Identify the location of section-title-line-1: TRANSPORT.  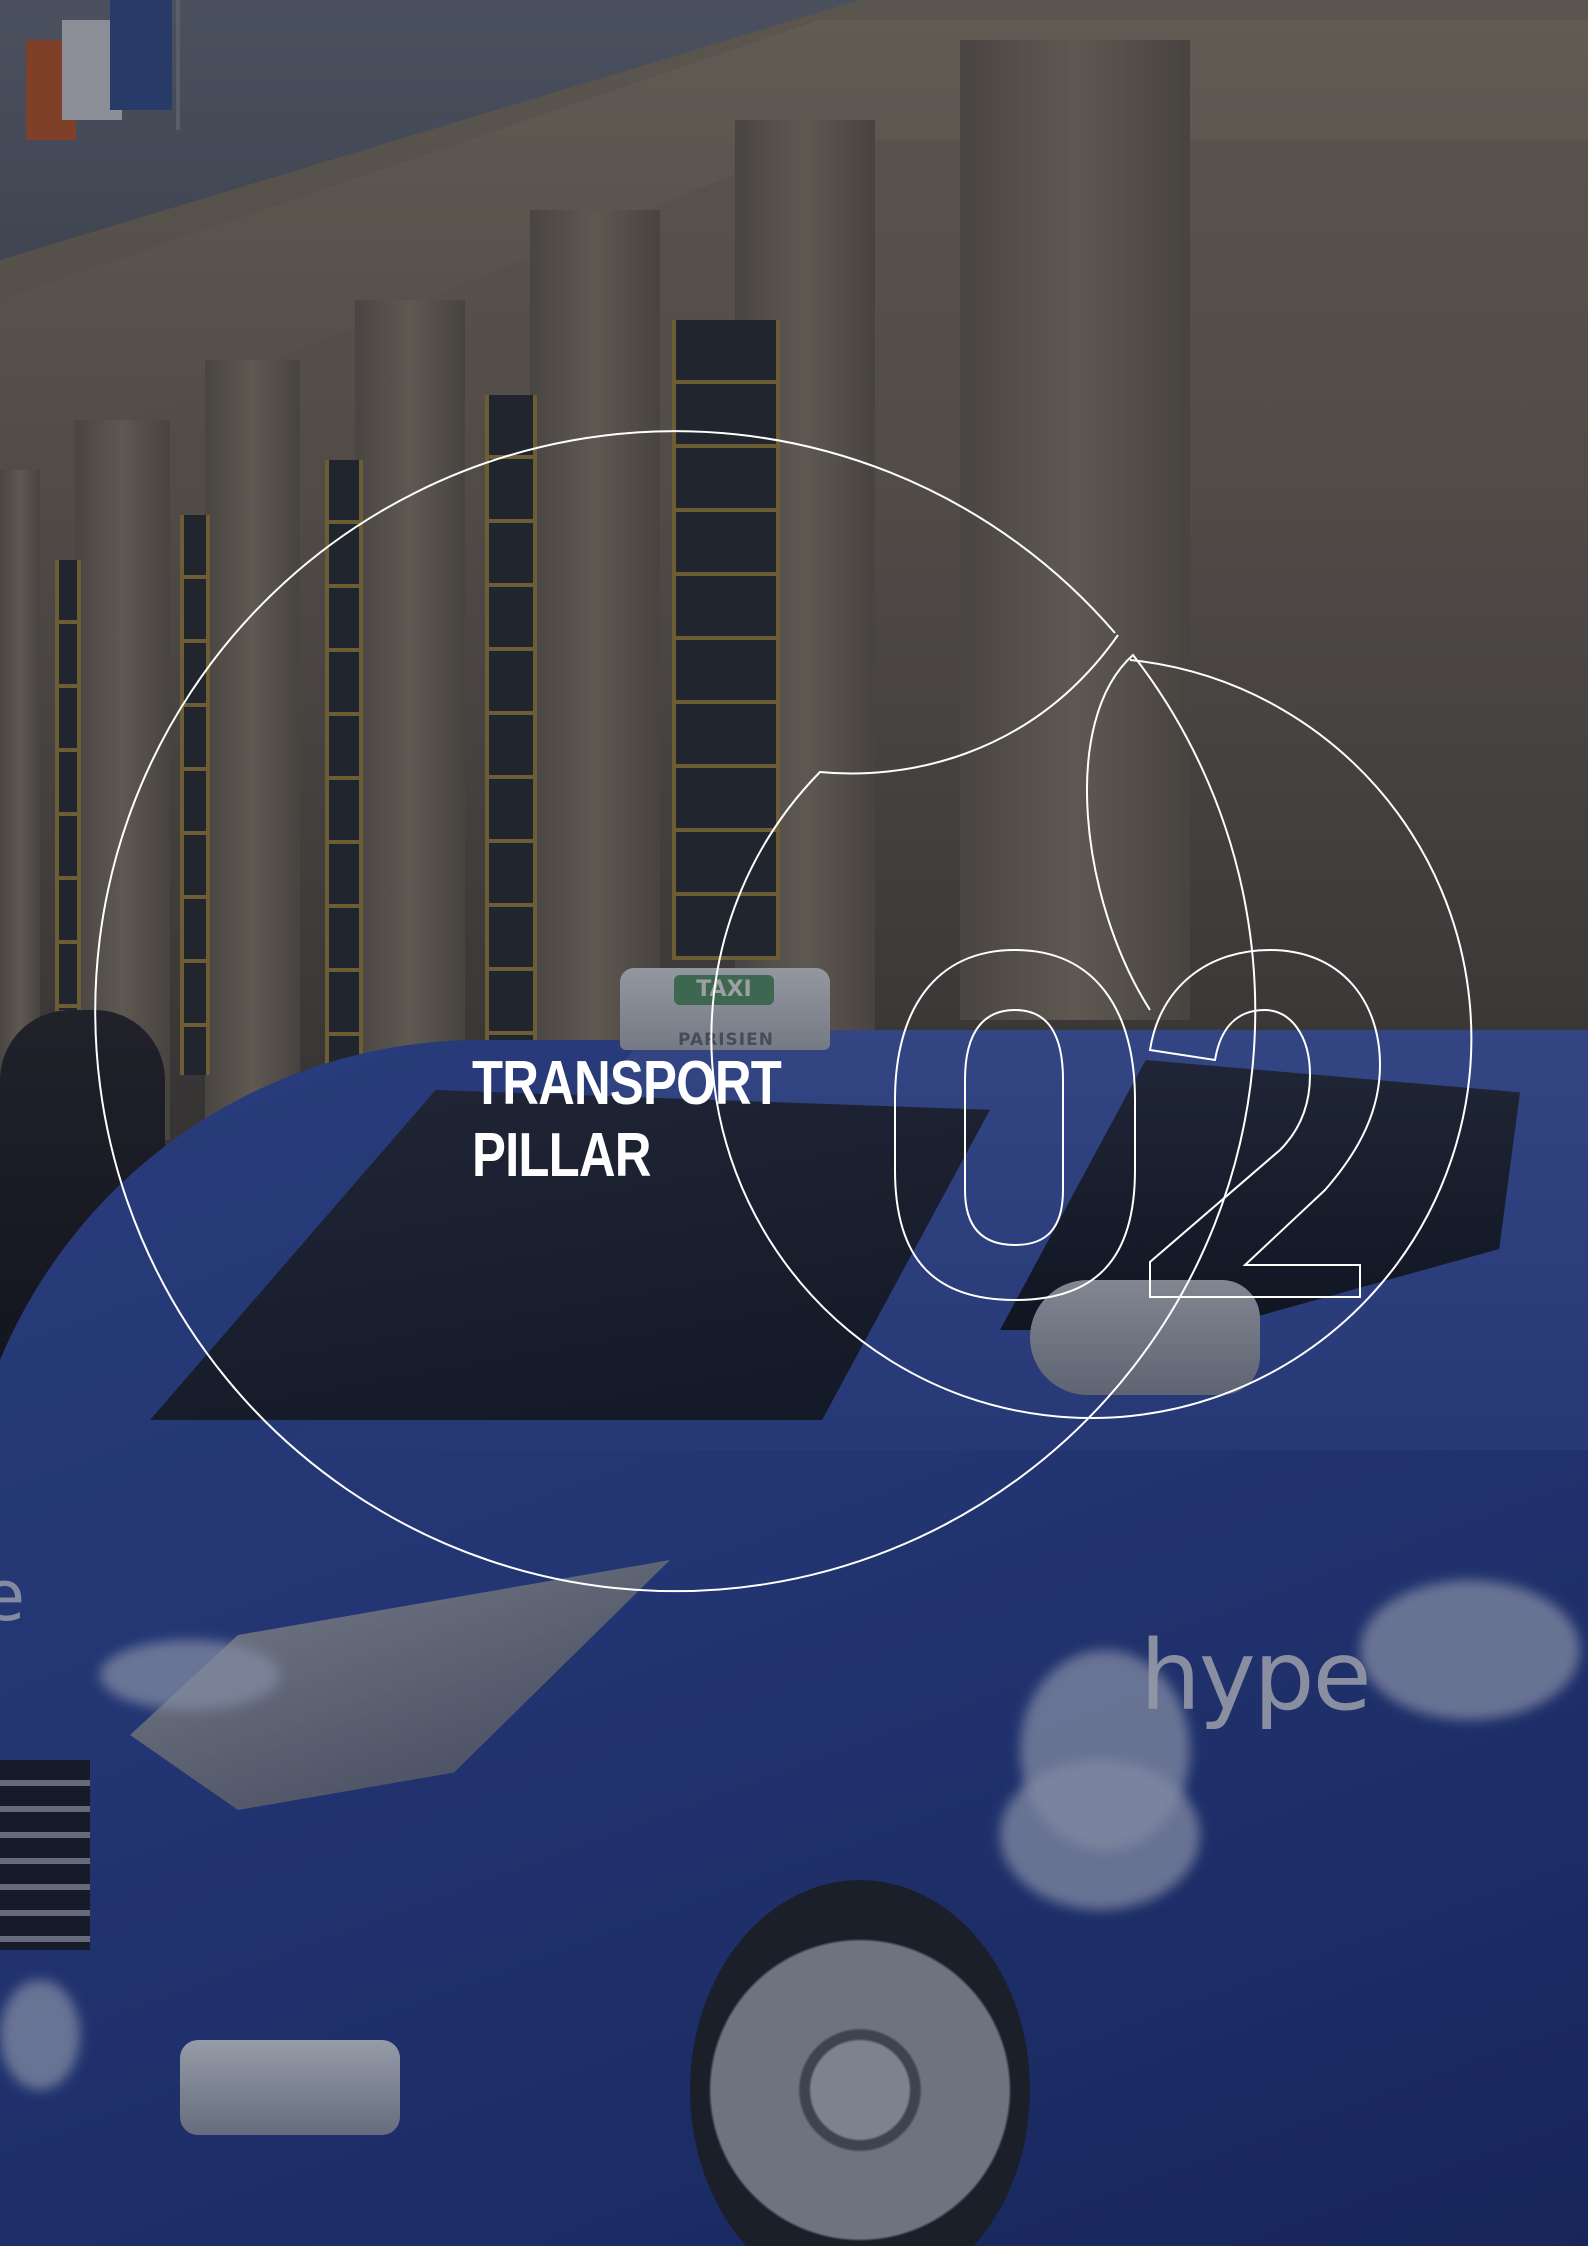
(627, 1083).